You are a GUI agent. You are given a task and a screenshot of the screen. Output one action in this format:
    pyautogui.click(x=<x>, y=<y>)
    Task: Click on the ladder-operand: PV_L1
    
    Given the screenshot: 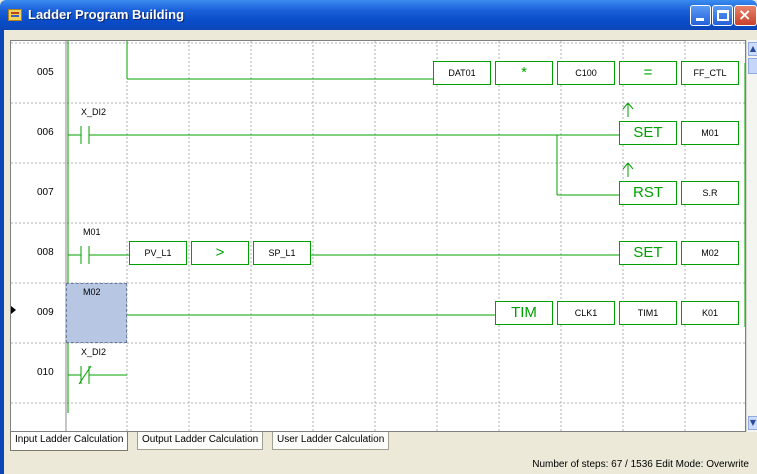 What is the action you would take?
    pyautogui.click(x=158, y=253)
    